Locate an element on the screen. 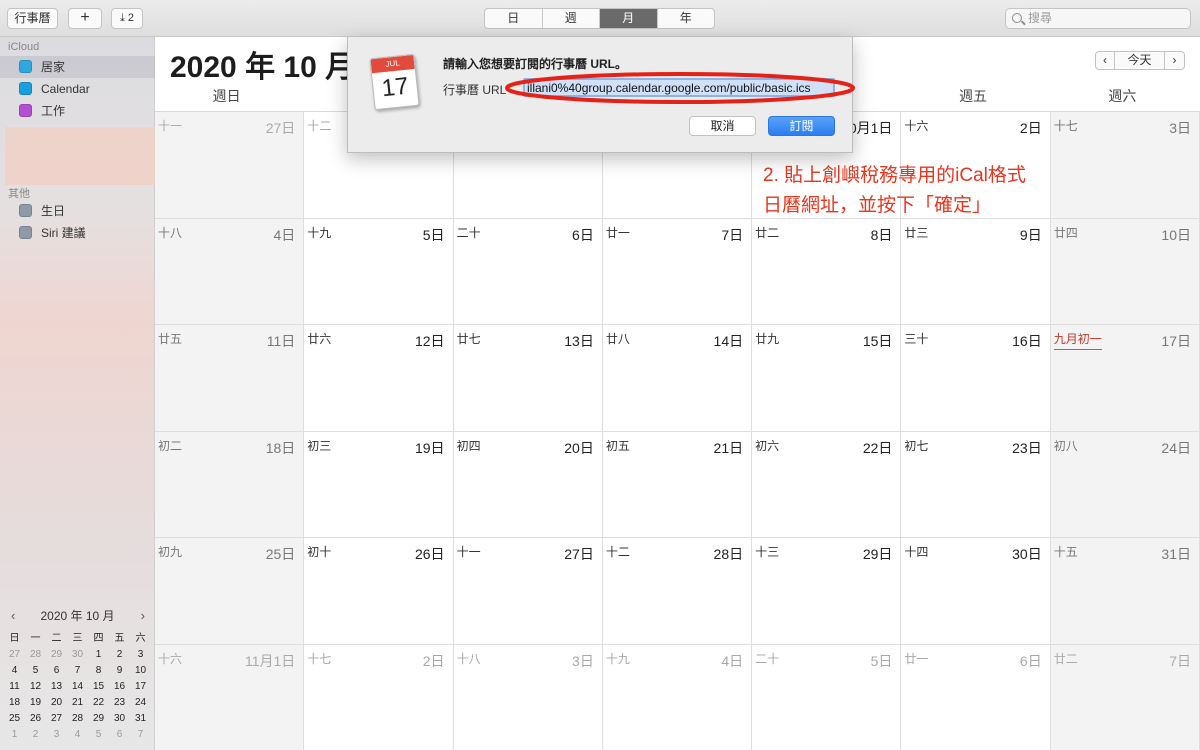 The image size is (1200, 750). search-field: 搜尋 is located at coordinates (1098, 18).